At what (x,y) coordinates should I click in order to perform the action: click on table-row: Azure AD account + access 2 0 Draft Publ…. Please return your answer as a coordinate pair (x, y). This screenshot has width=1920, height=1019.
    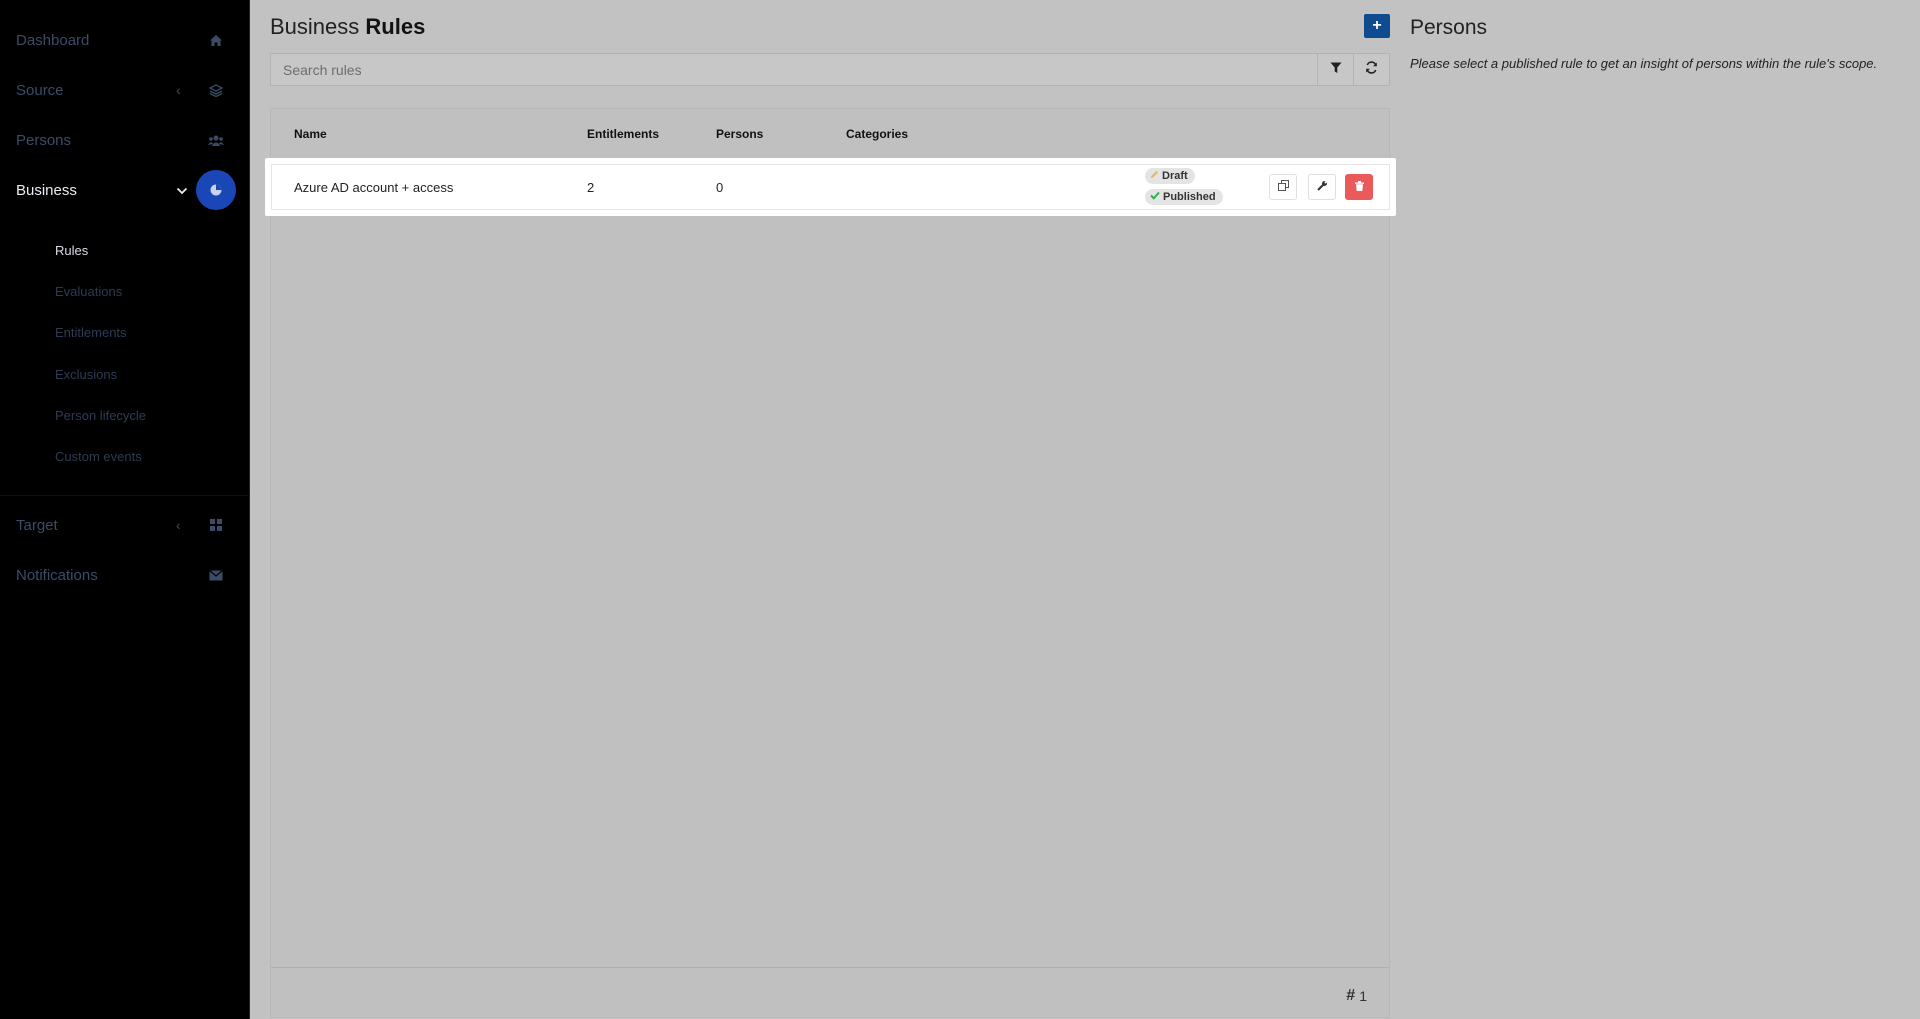
    Looking at the image, I should click on (830, 187).